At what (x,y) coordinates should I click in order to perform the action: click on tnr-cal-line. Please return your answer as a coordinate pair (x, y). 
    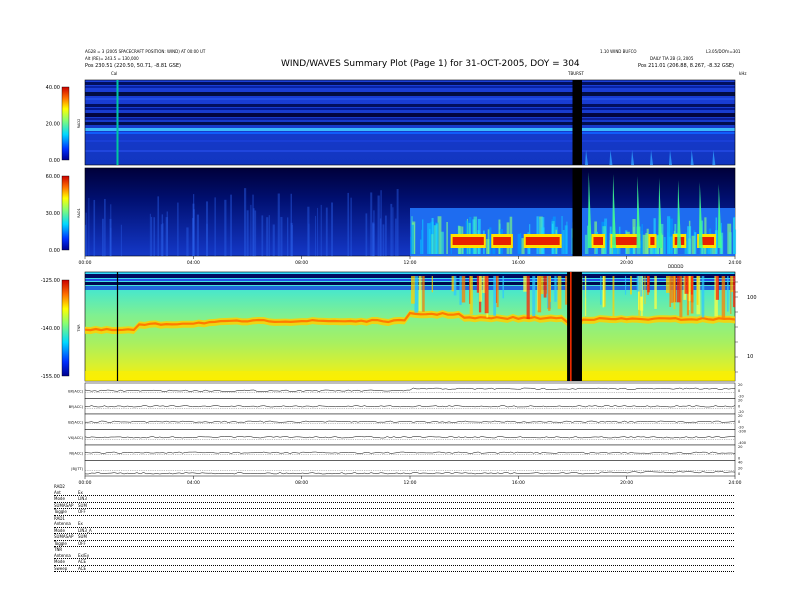
    Looking at the image, I should click on (117, 326).